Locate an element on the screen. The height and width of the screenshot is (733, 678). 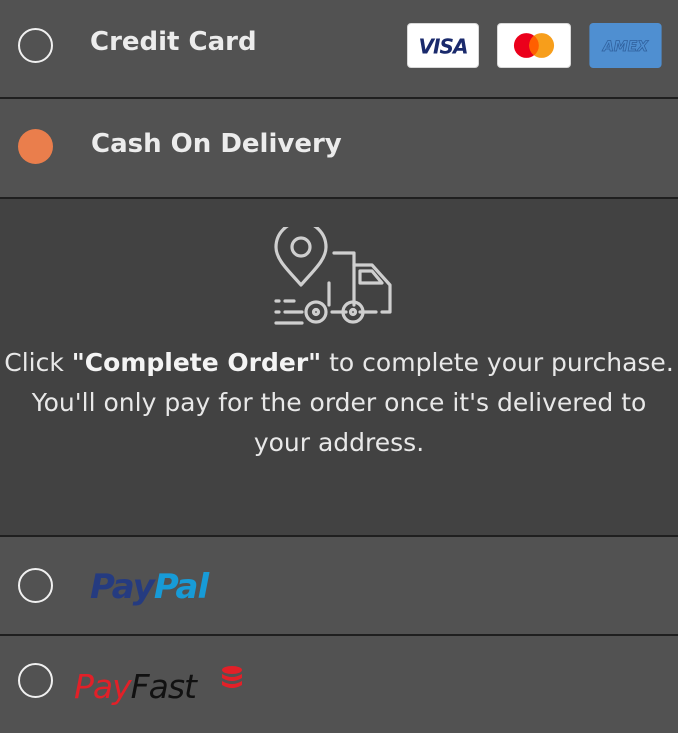
paypal-logo: PayPal is located at coordinates (165, 586).